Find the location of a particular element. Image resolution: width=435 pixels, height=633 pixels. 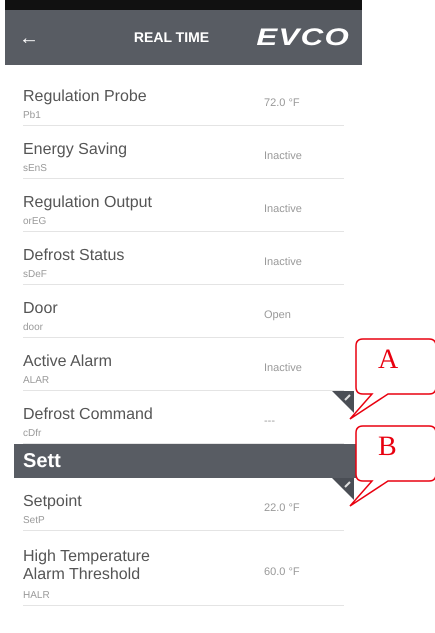

list-row: Defrost Status sDeF Inactive is located at coordinates (183, 262).